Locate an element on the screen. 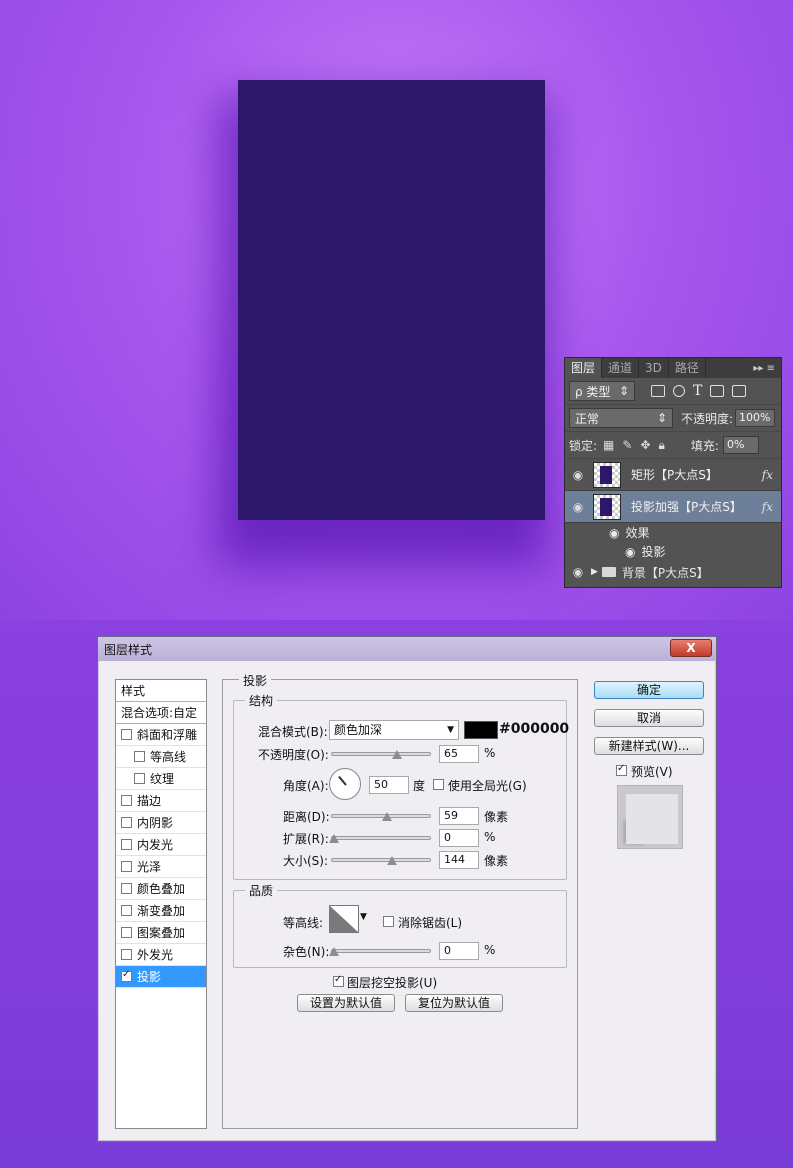 The image size is (793, 1168). style-label: 等高线 is located at coordinates (168, 757).